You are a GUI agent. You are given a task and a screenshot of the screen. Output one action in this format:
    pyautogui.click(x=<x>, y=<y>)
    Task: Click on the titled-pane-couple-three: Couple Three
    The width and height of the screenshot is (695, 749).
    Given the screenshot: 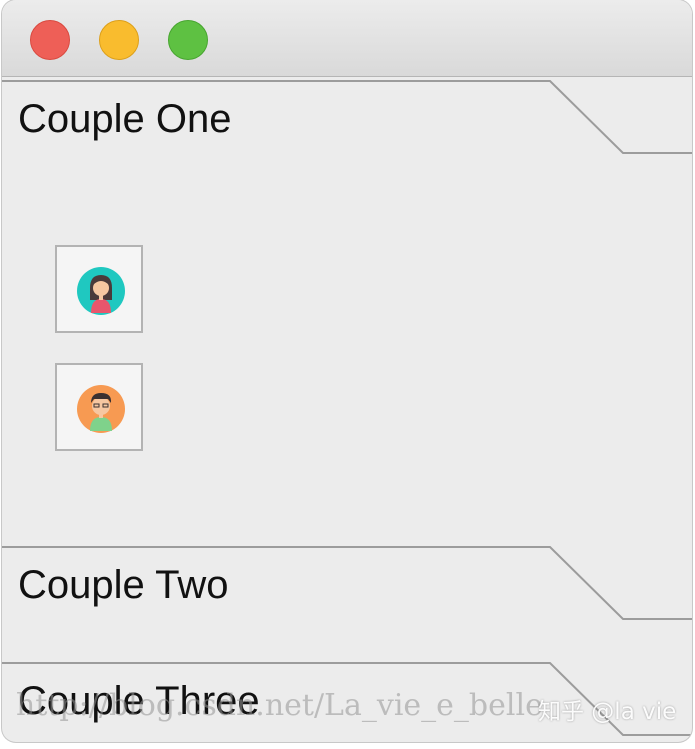 What is the action you would take?
    pyautogui.click(x=347, y=701)
    